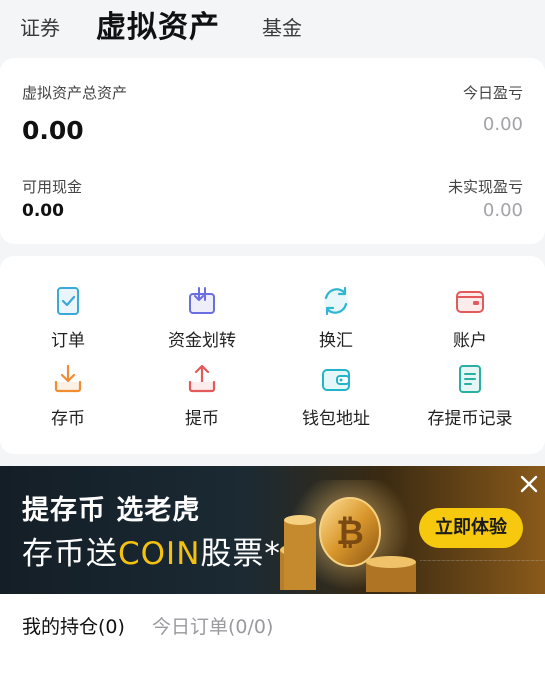 The height and width of the screenshot is (680, 545). Describe the element at coordinates (336, 419) in the screenshot. I see `wallet-address-label: 钱包地址` at that location.